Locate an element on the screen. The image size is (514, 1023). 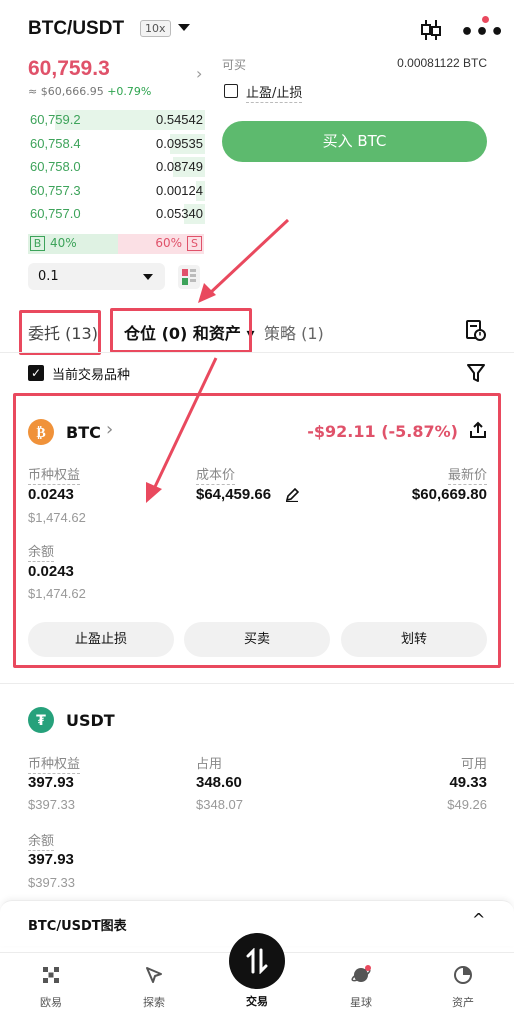
nav-label-explore: 探索 is located at coordinates (154, 1002).